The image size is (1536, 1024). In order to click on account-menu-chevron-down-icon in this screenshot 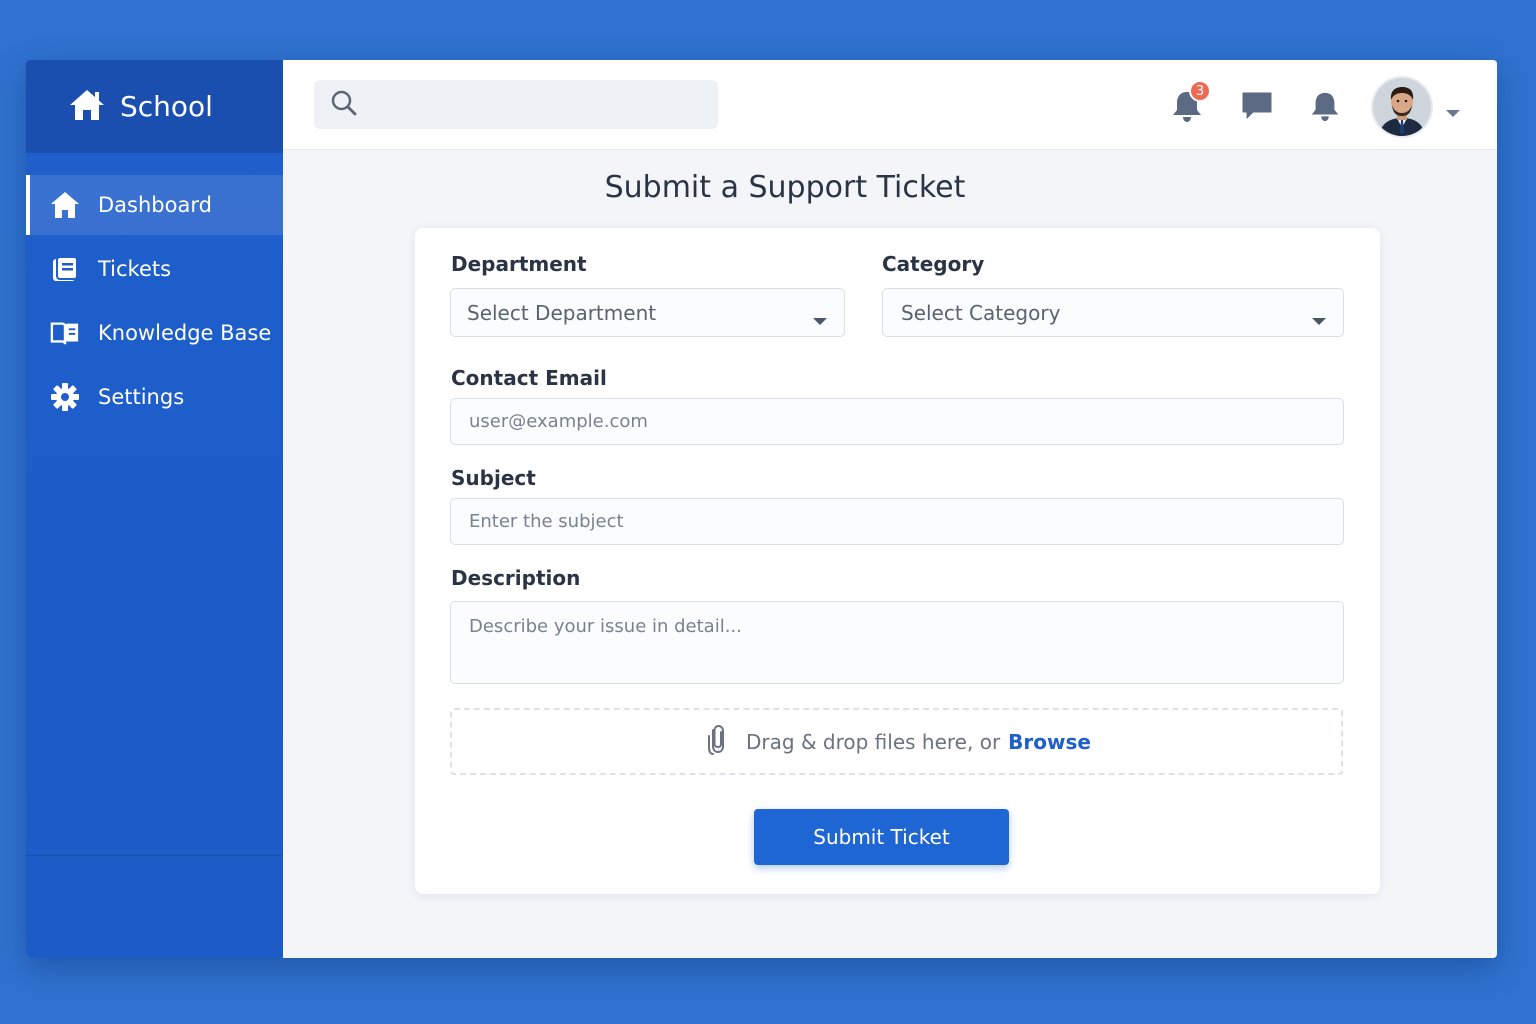, I will do `click(1453, 113)`.